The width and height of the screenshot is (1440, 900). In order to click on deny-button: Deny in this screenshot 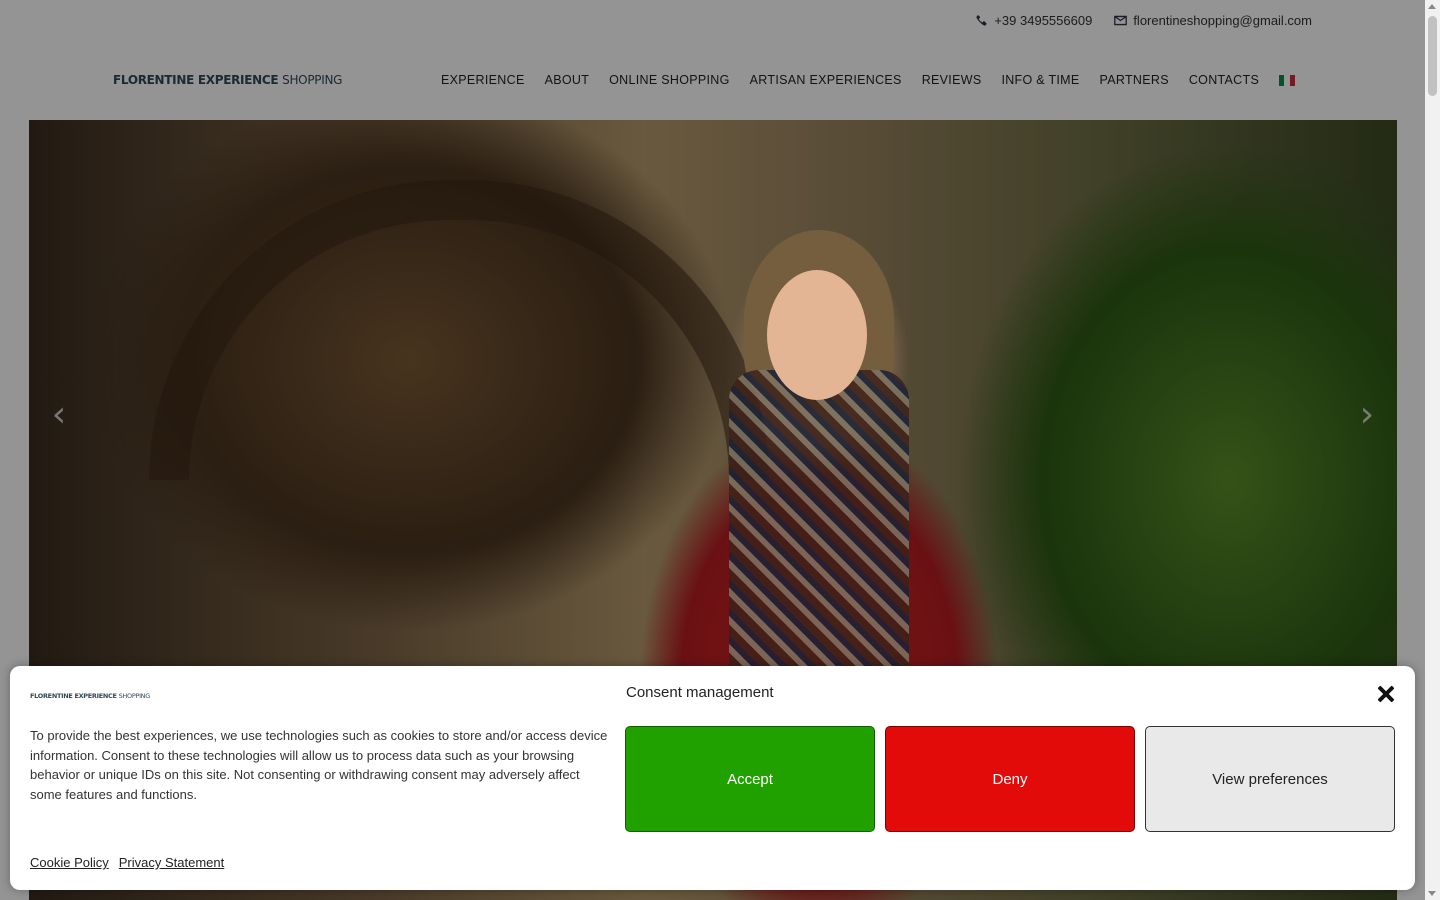, I will do `click(1010, 779)`.